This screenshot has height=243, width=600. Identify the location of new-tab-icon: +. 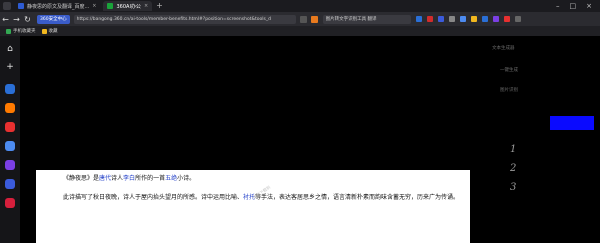
(159, 6).